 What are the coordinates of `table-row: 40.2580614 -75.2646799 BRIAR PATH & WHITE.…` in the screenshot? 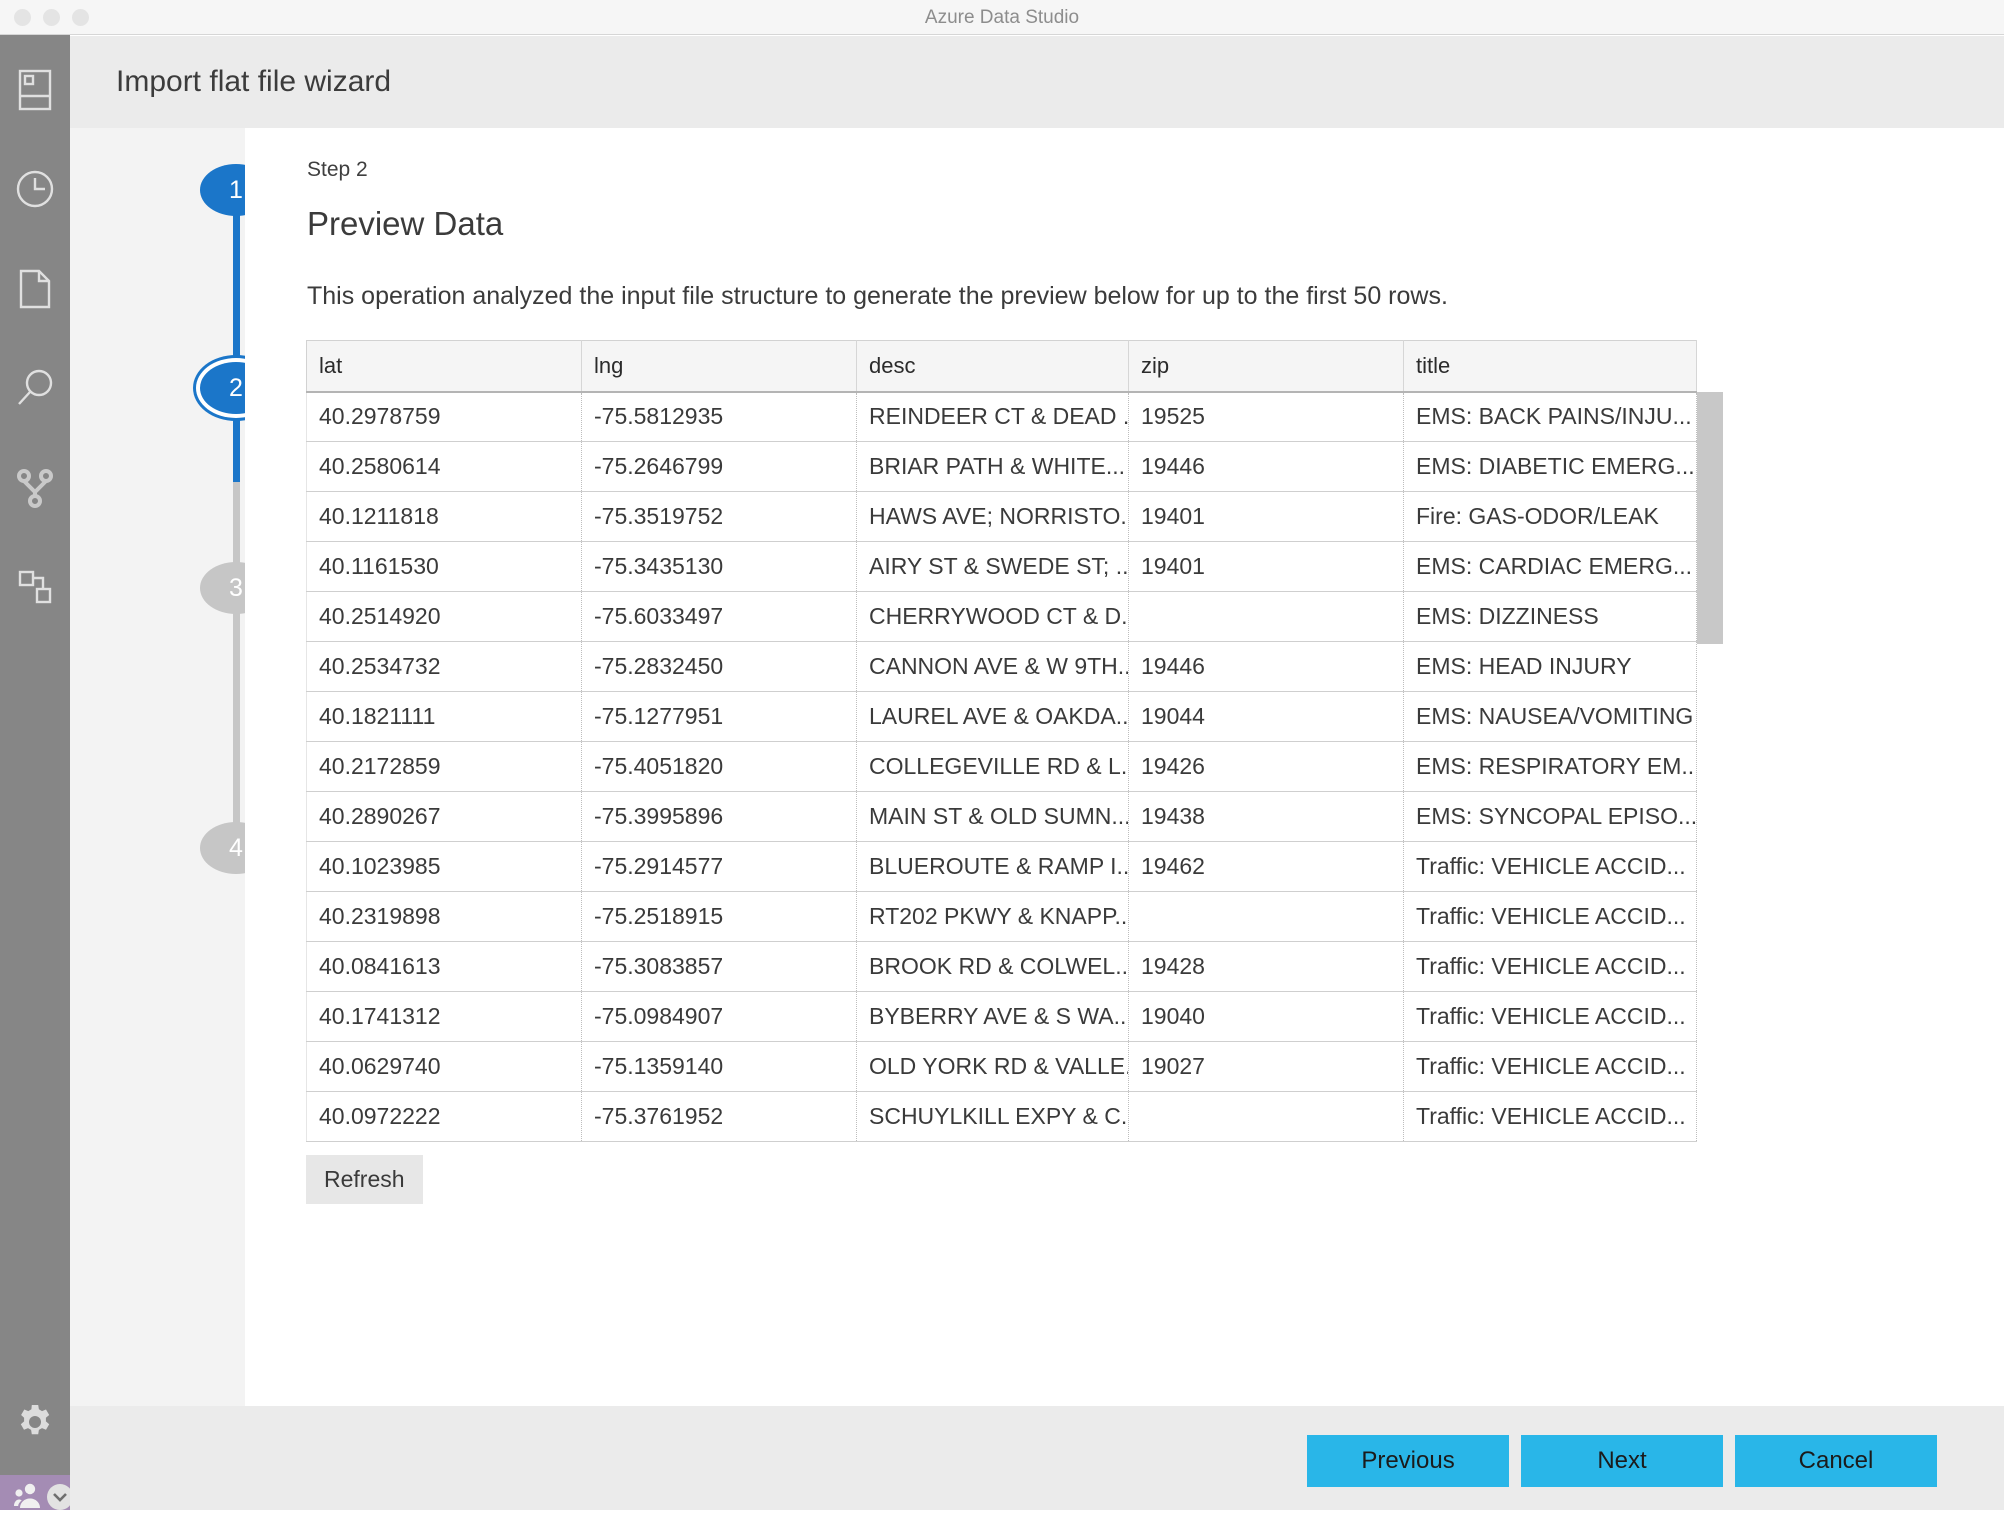 It's located at (1001, 466).